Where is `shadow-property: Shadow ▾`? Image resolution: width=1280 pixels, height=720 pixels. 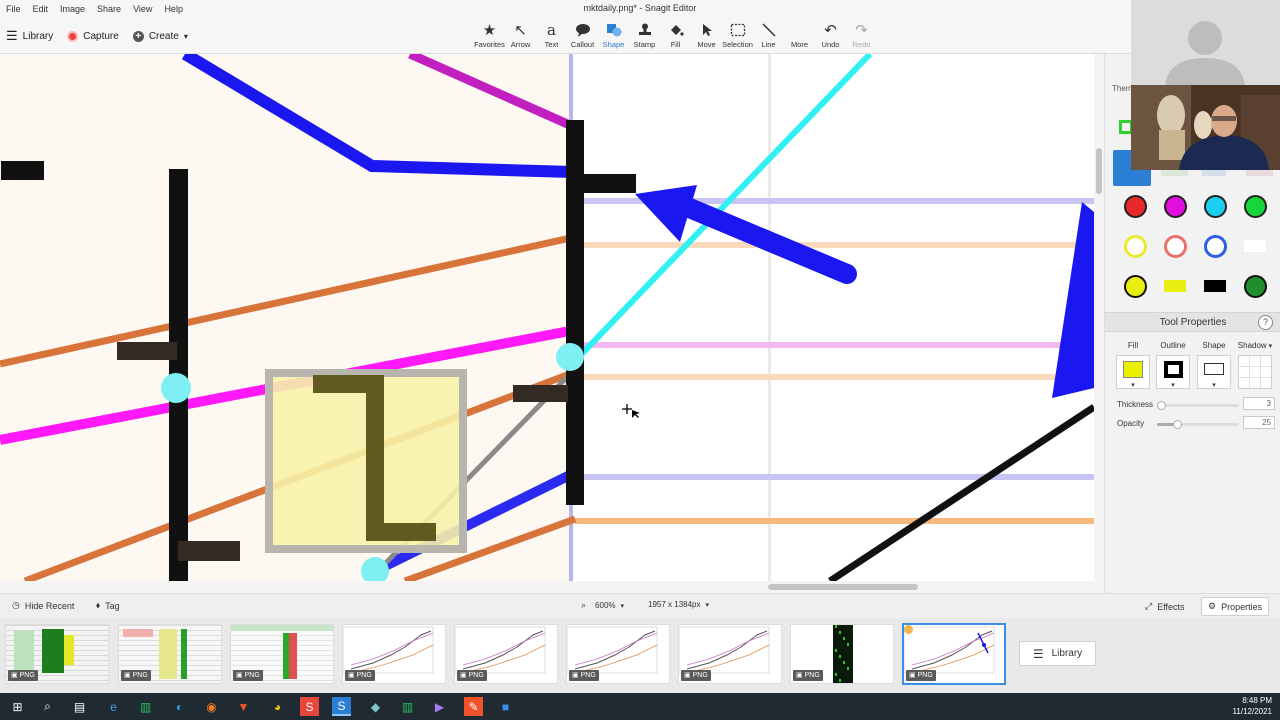 shadow-property: Shadow ▾ is located at coordinates (1255, 365).